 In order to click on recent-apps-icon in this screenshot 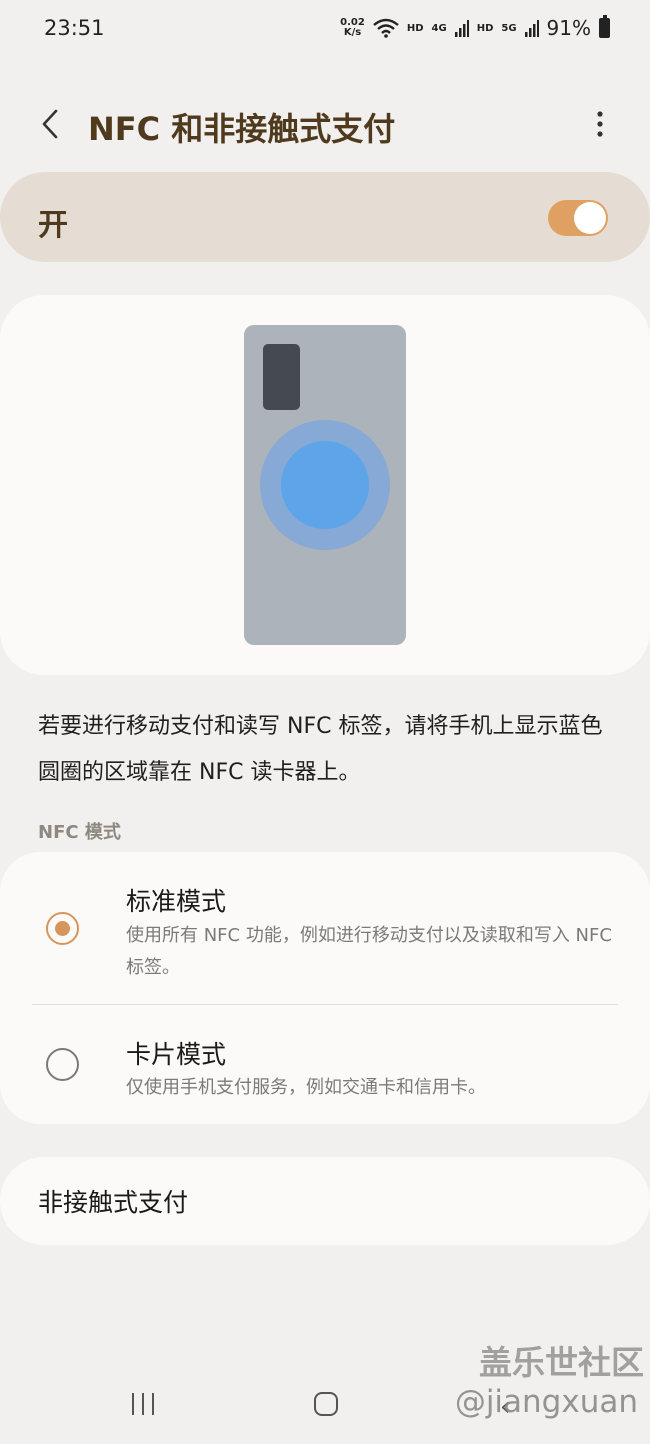, I will do `click(144, 1405)`.